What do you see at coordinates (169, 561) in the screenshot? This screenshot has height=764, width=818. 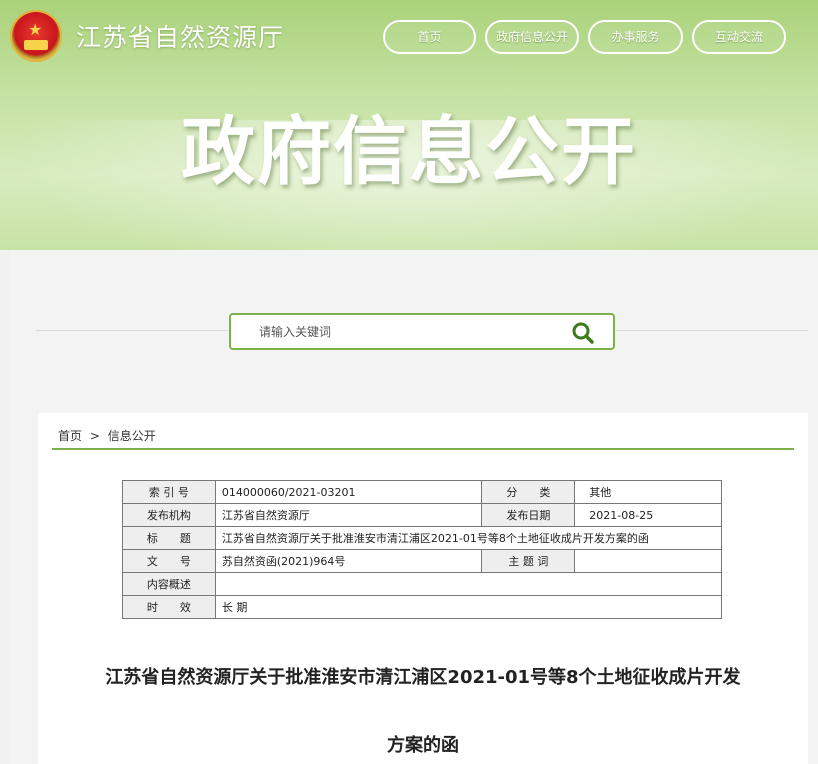 I see `meta-label: 文 号` at bounding box center [169, 561].